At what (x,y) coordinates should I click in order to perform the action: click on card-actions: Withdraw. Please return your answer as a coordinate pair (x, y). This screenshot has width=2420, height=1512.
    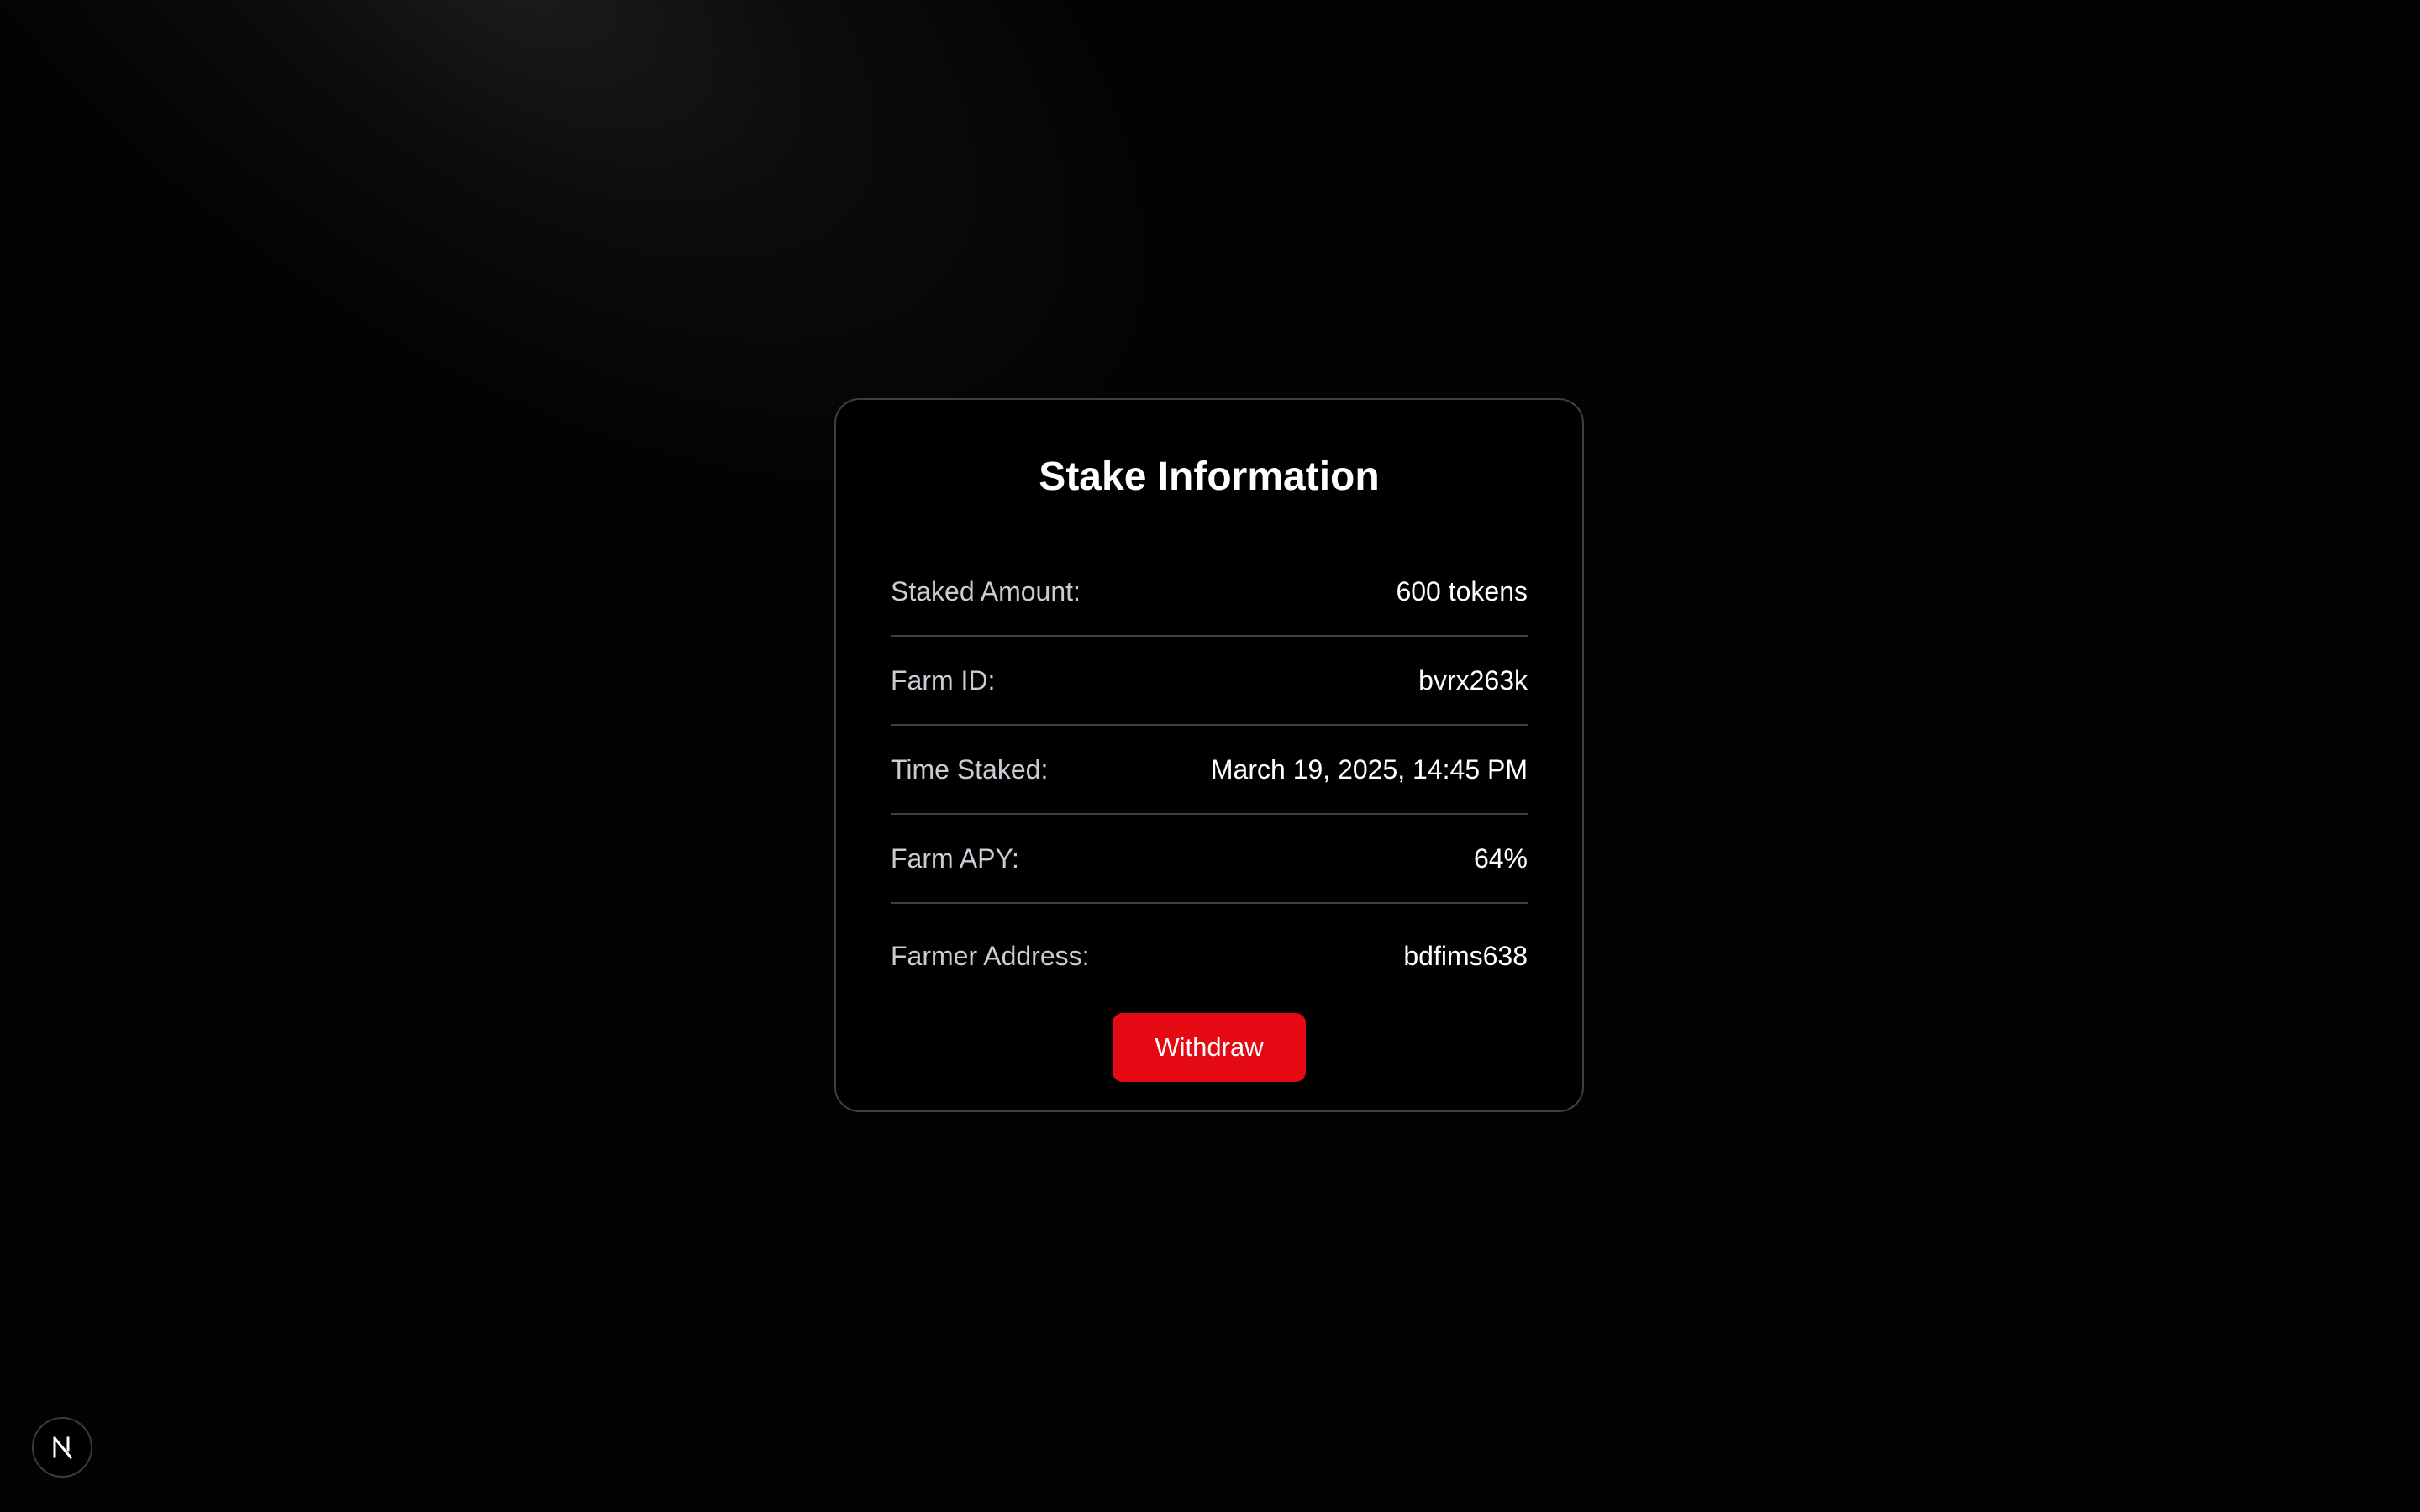
    Looking at the image, I should click on (1209, 1047).